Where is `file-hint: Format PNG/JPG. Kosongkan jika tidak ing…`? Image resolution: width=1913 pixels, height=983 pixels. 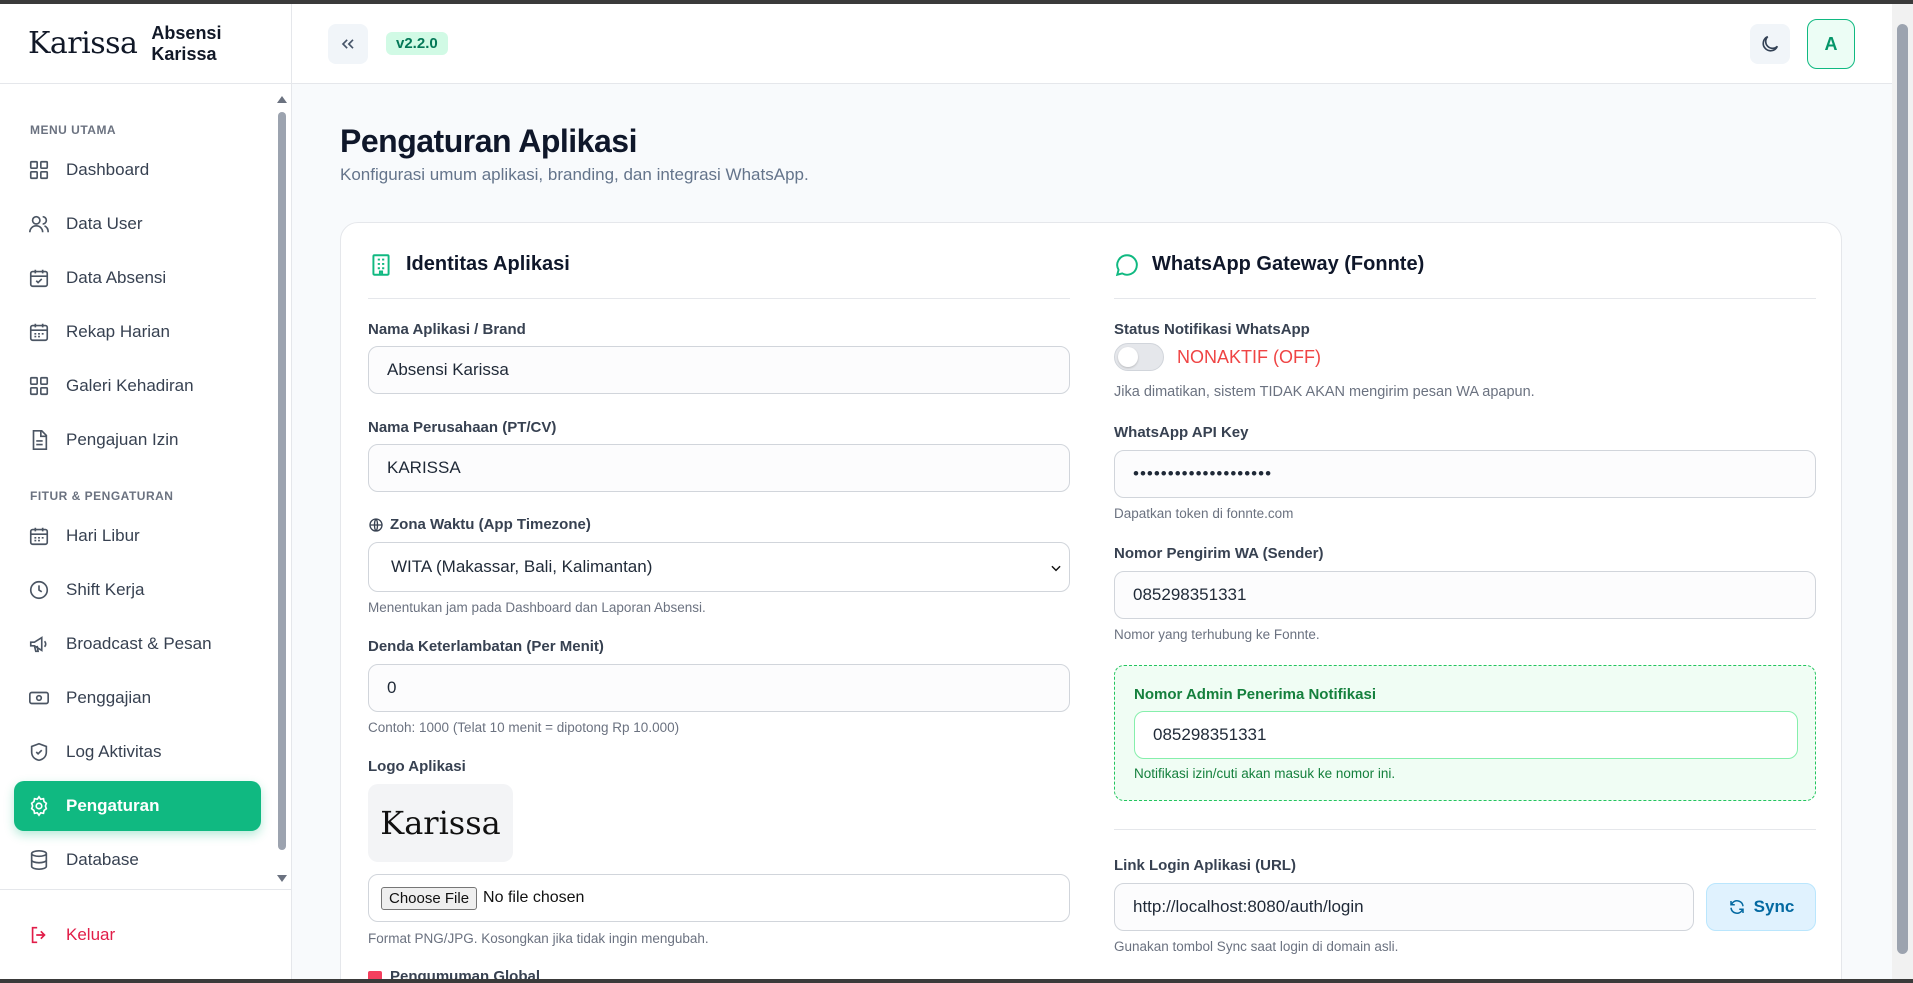
file-hint: Format PNG/JPG. Kosongkan jika tidak ing… is located at coordinates (538, 938).